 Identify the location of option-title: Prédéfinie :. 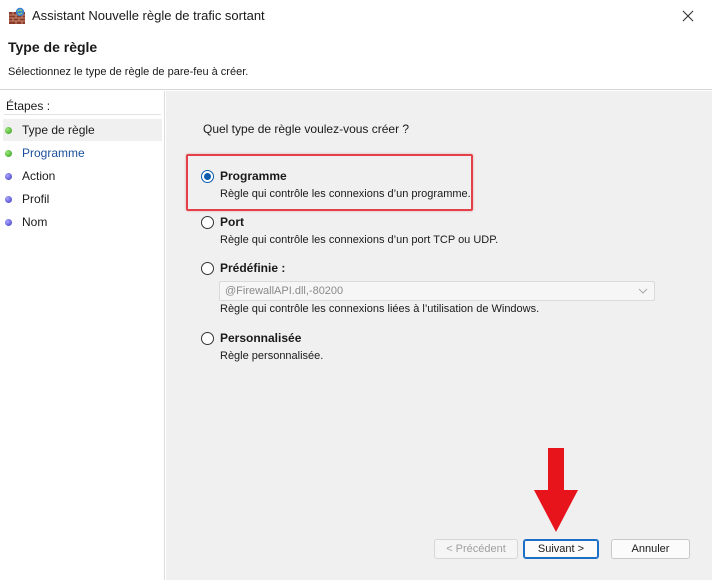
(253, 268).